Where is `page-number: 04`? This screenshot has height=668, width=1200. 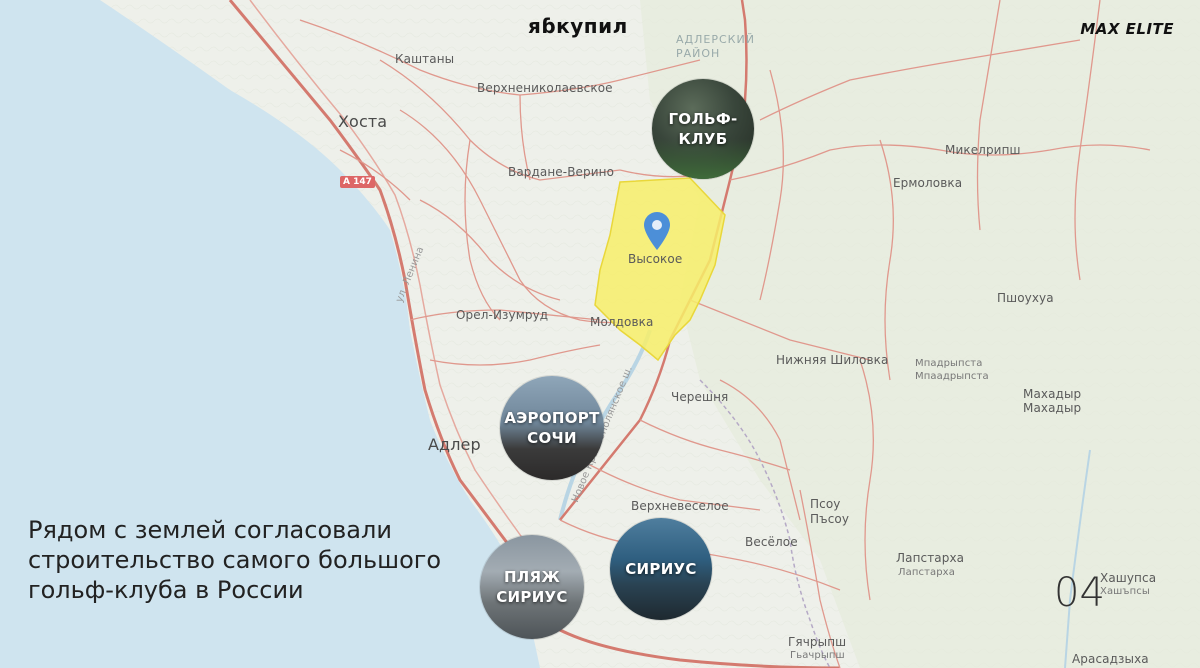
page-number: 04 is located at coordinates (1079, 593).